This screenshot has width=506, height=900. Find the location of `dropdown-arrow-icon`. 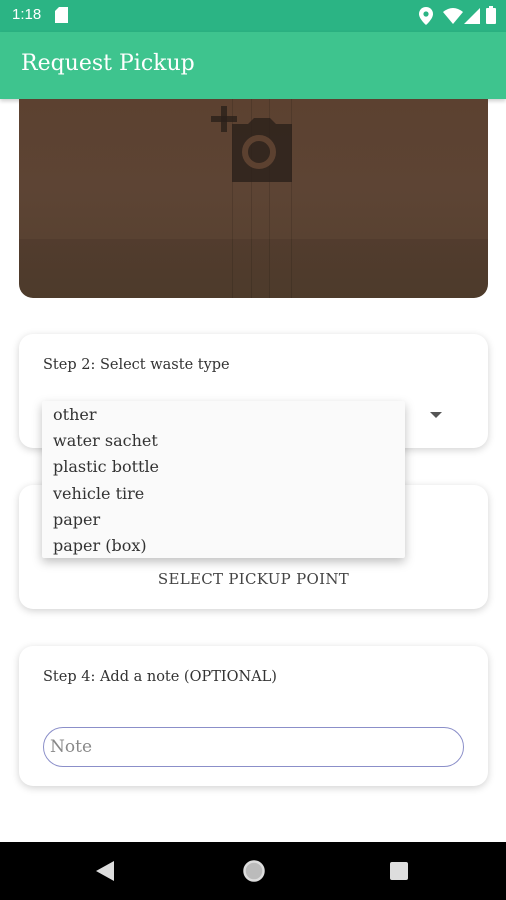

dropdown-arrow-icon is located at coordinates (436, 415).